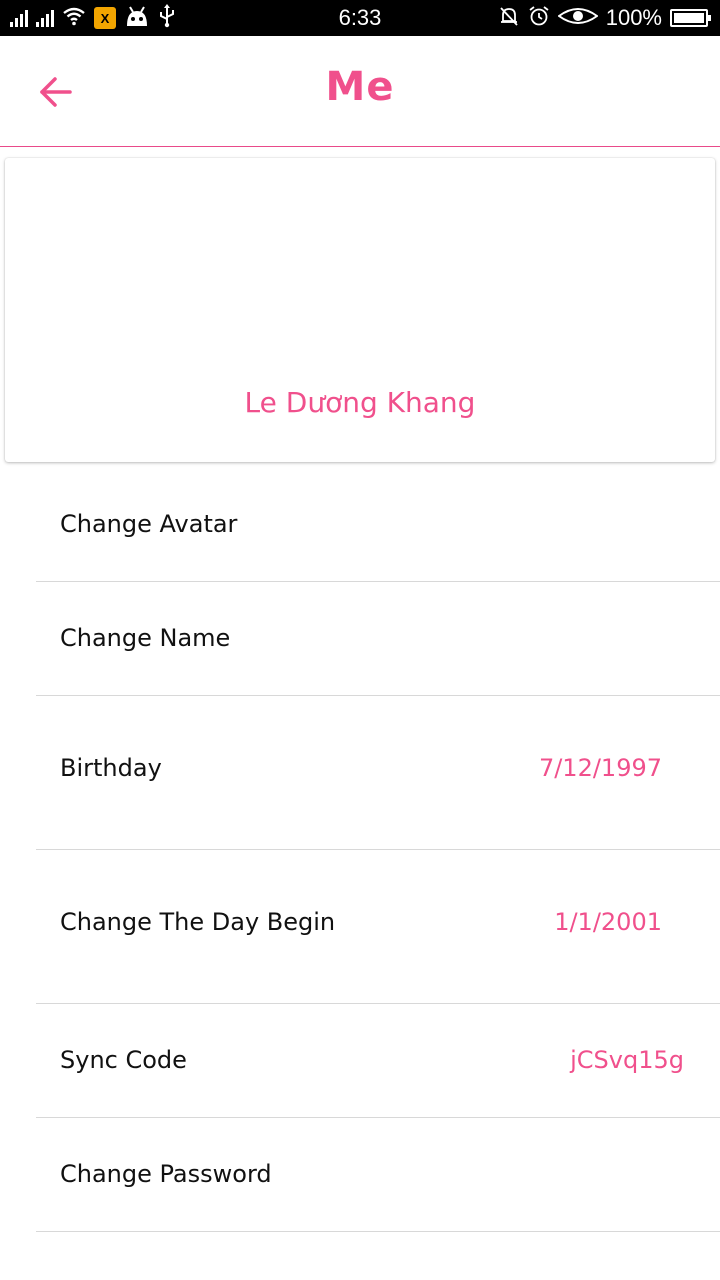  Describe the element at coordinates (123, 1060) in the screenshot. I see `settings-item-label: Sync Code` at that location.